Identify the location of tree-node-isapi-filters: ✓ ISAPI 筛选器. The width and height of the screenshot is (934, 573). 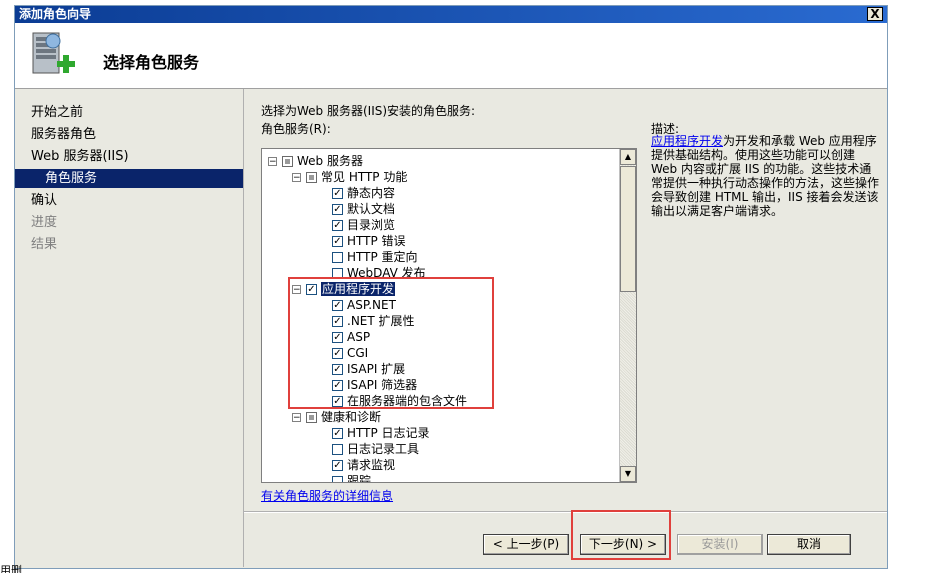
(374, 385).